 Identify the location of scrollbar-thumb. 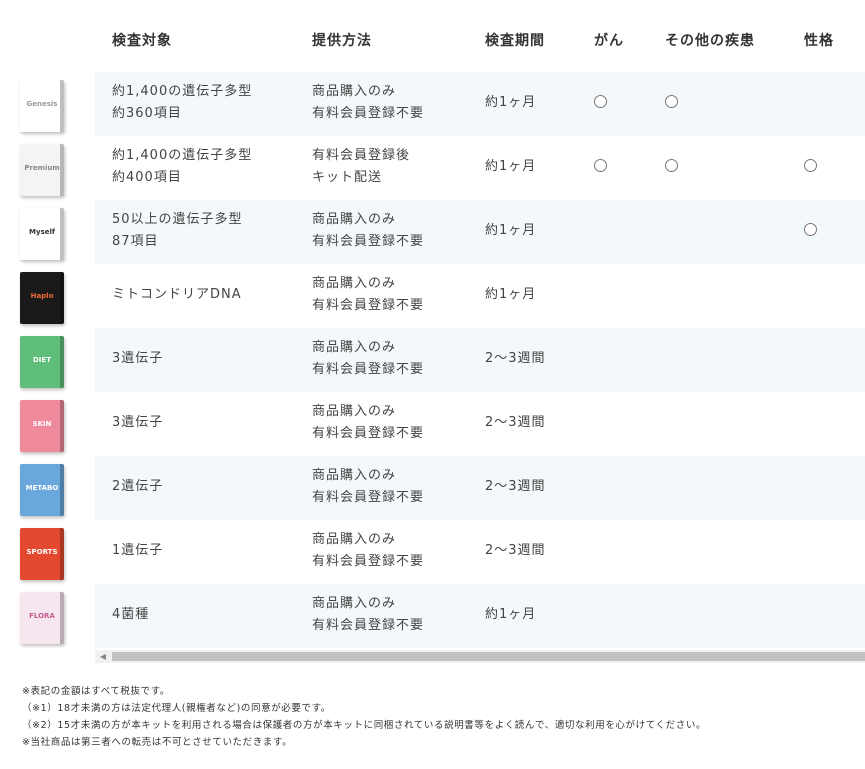
(488, 656).